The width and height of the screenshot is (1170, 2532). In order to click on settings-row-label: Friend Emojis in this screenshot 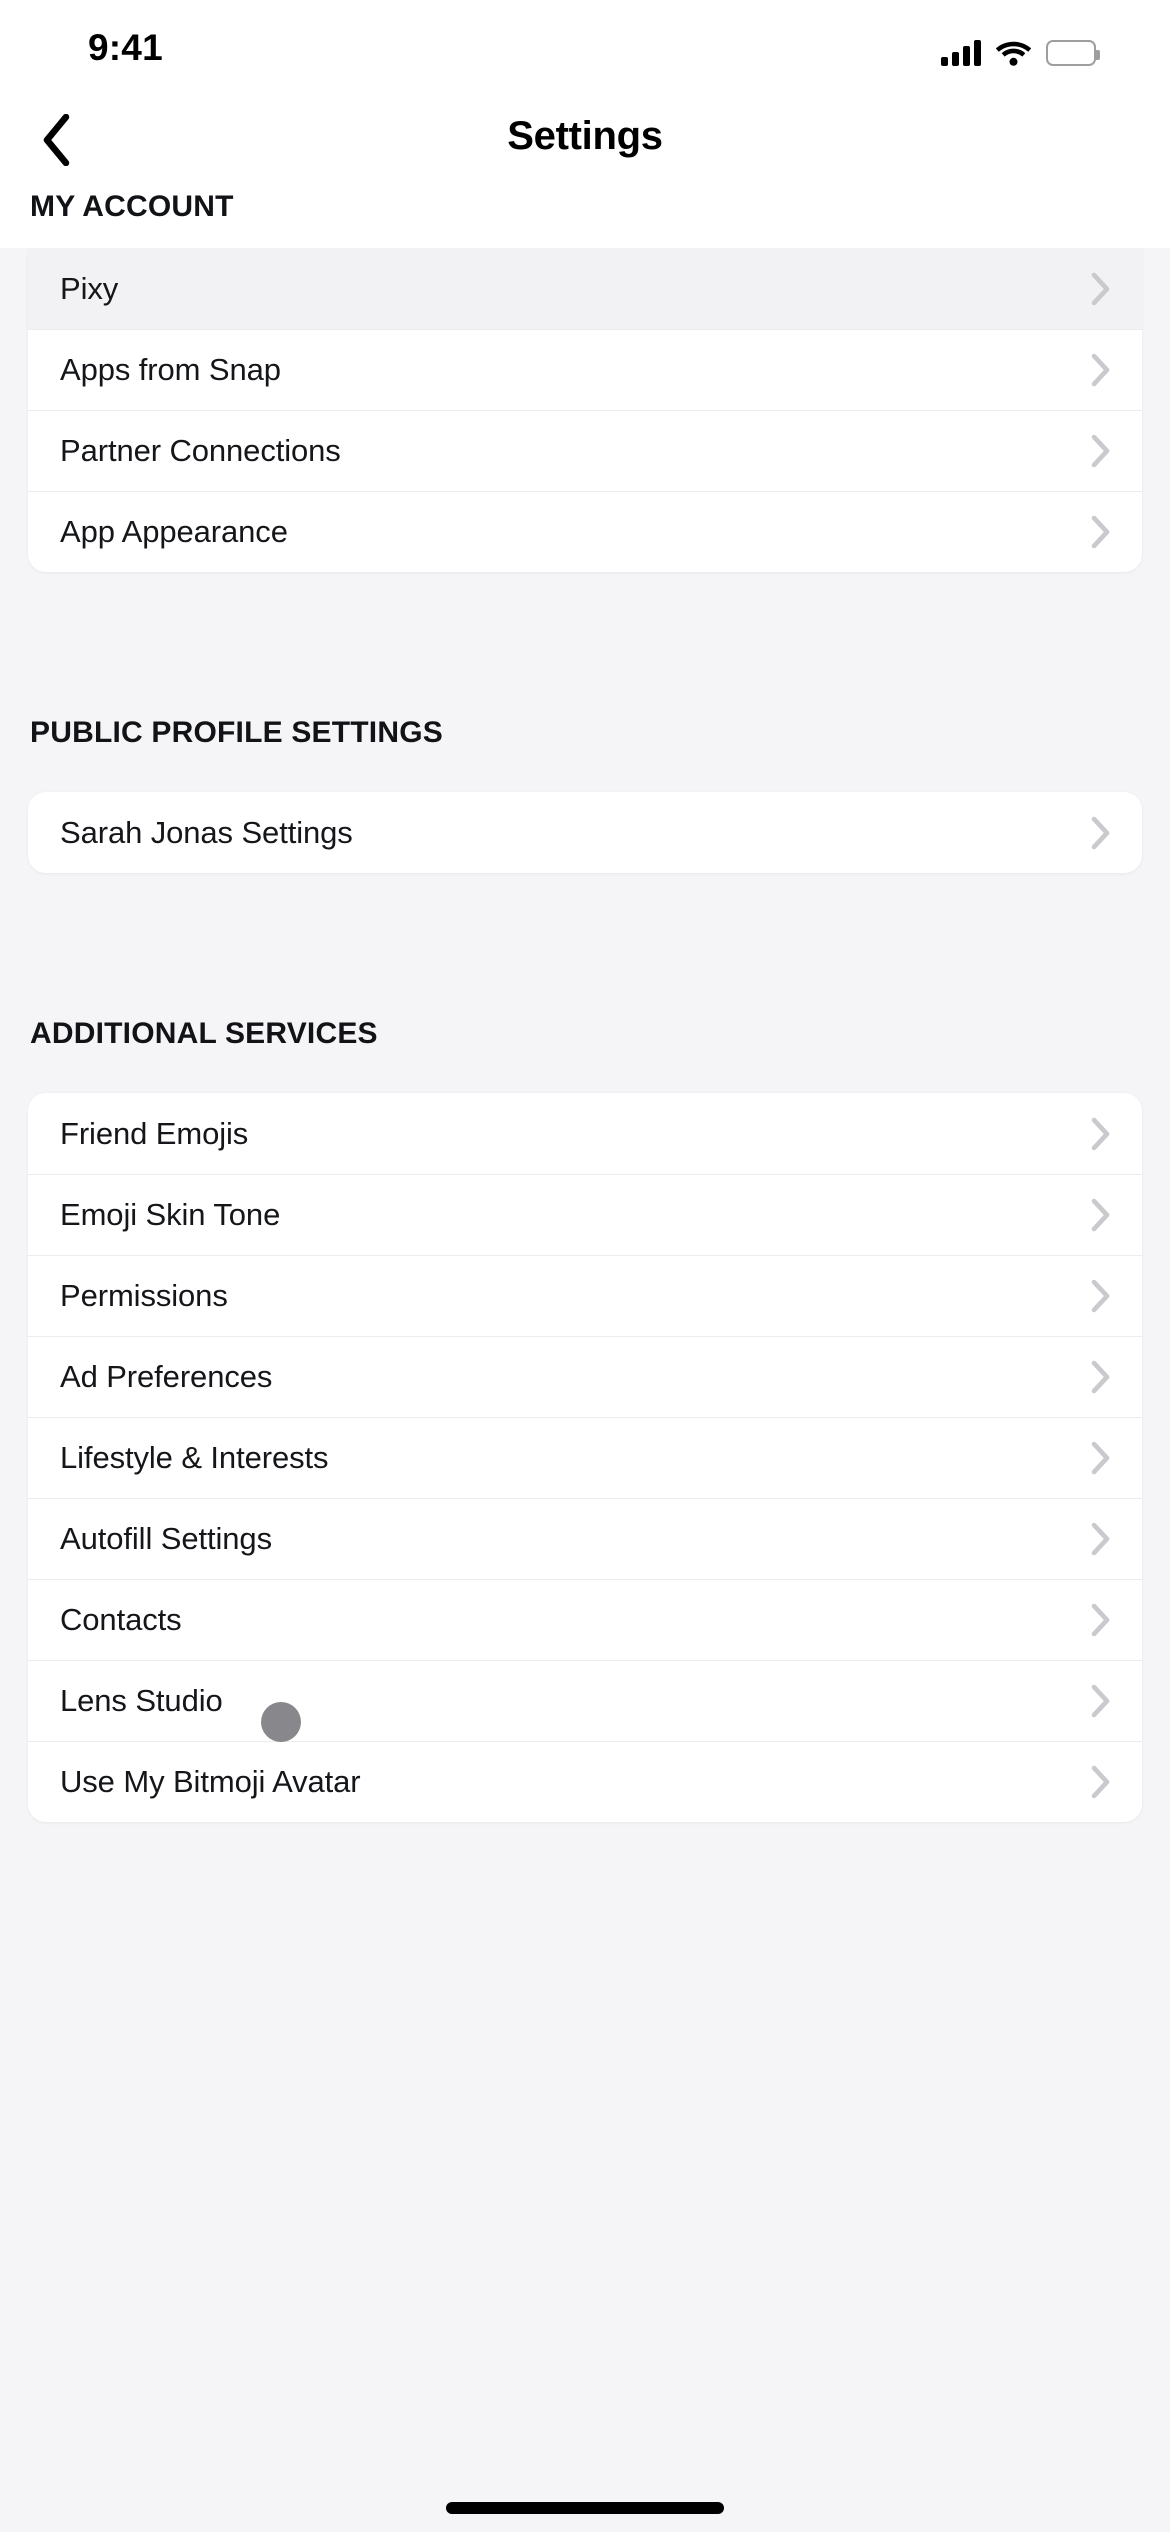, I will do `click(154, 1133)`.